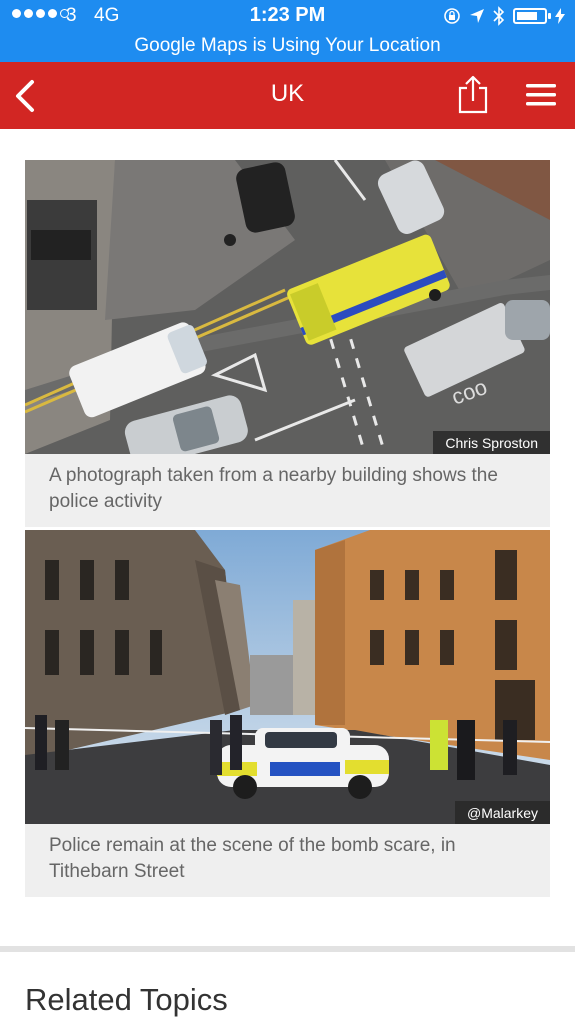 Image resolution: width=575 pixels, height=1024 pixels. What do you see at coordinates (287, 949) in the screenshot?
I see `section-divider` at bounding box center [287, 949].